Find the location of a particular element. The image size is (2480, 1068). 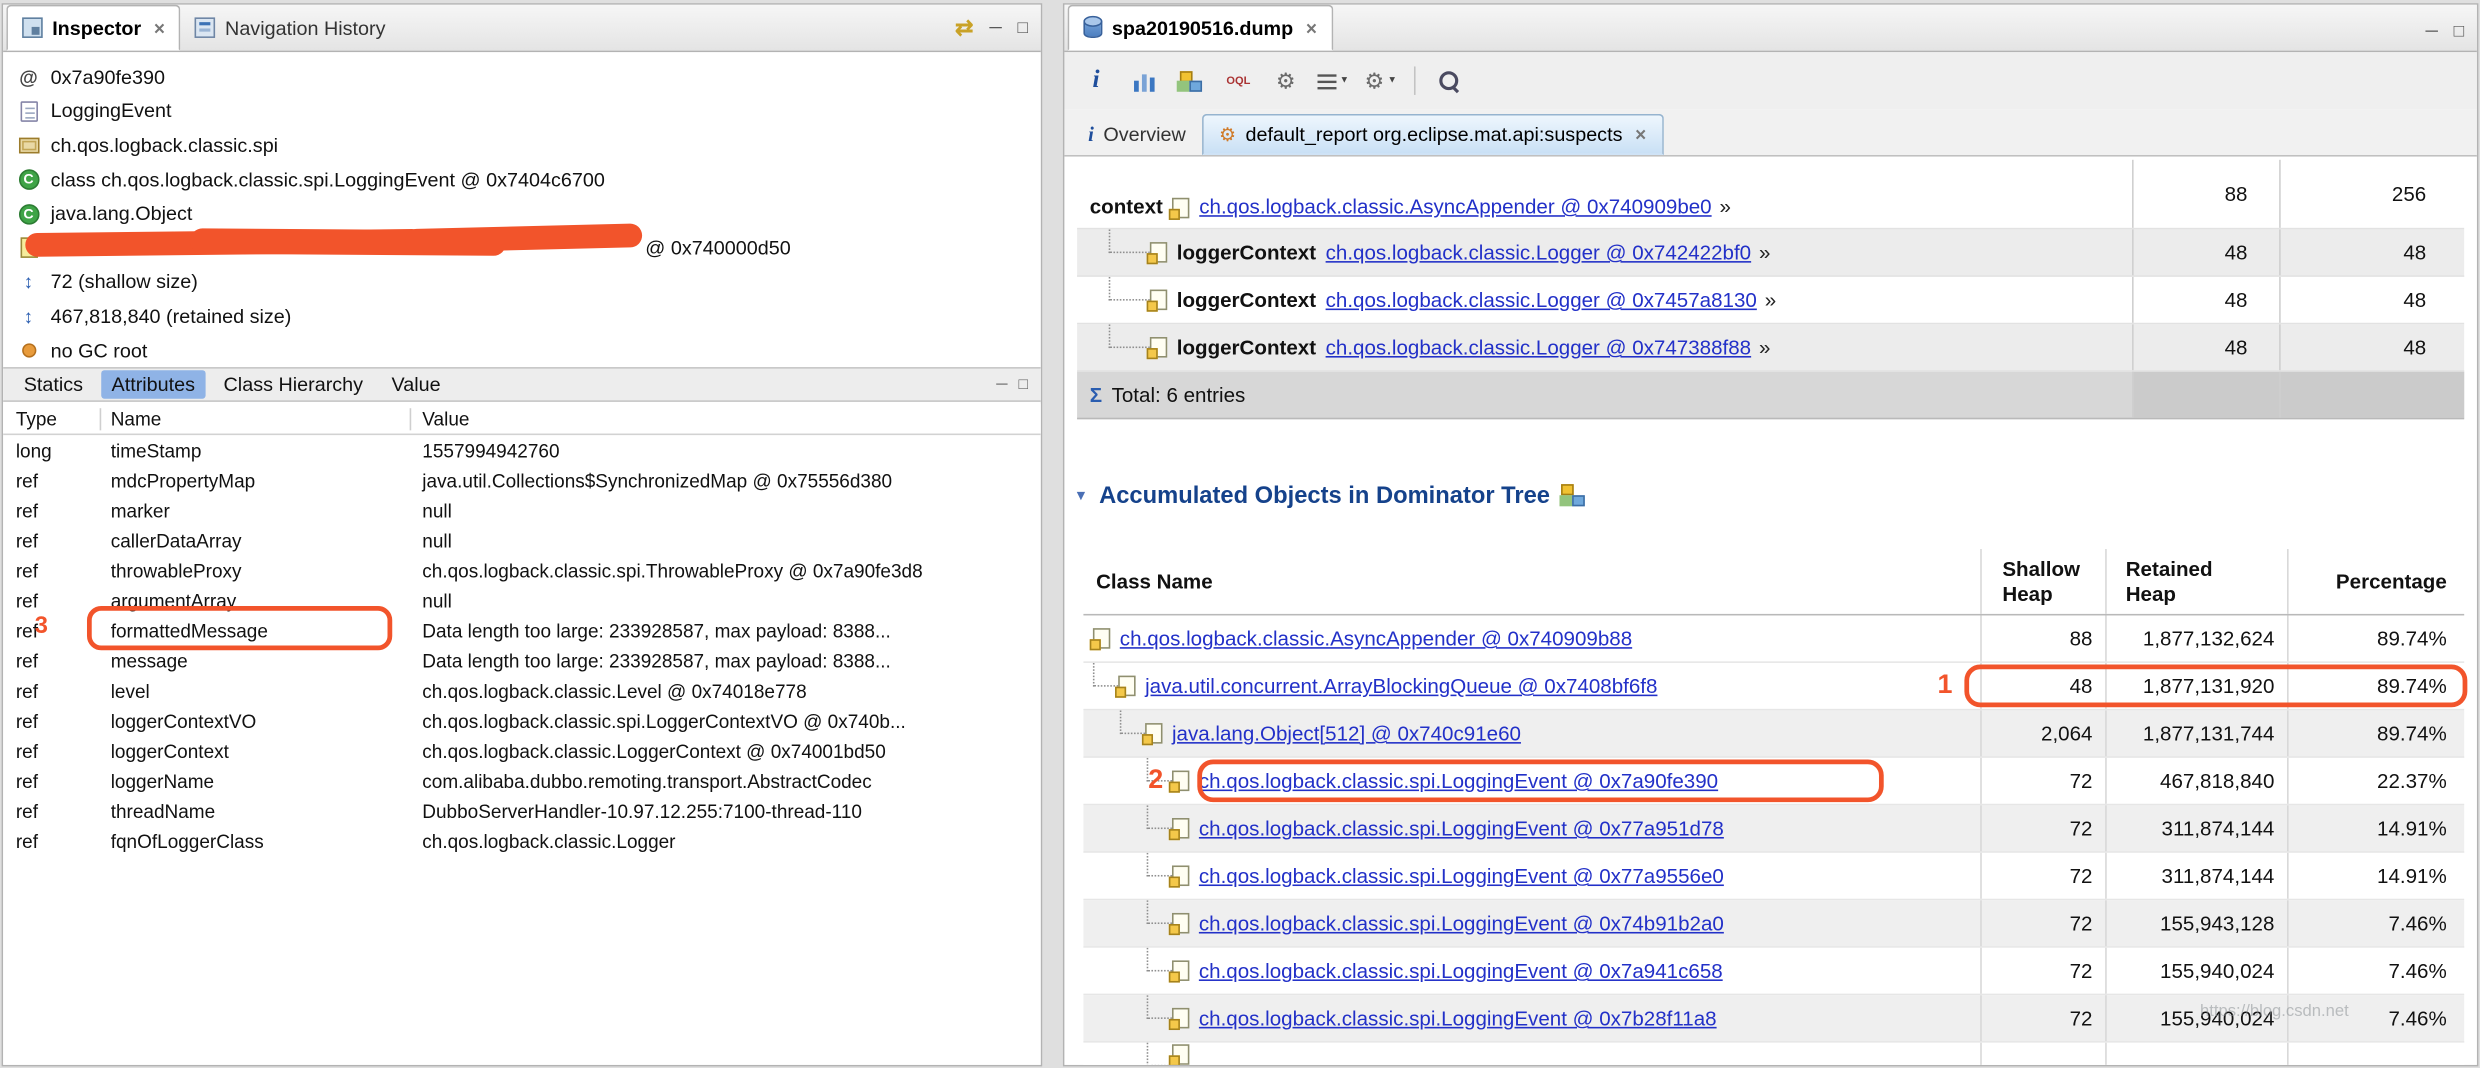

info-icon: i is located at coordinates (1096, 81).